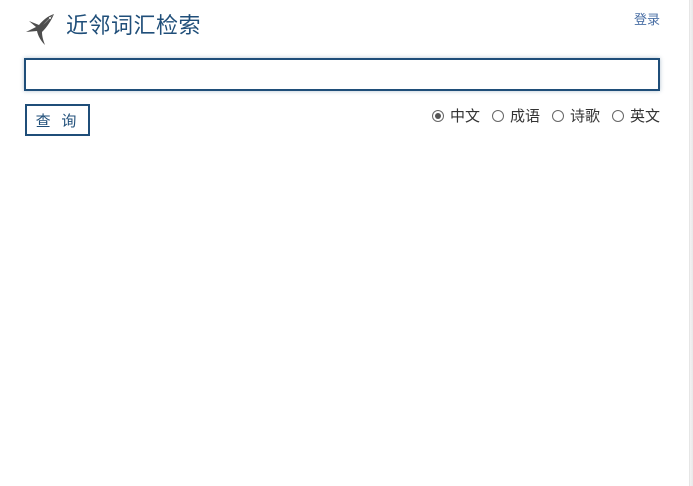  What do you see at coordinates (342, 28) in the screenshot?
I see `header: 近邻词汇检索 登录` at bounding box center [342, 28].